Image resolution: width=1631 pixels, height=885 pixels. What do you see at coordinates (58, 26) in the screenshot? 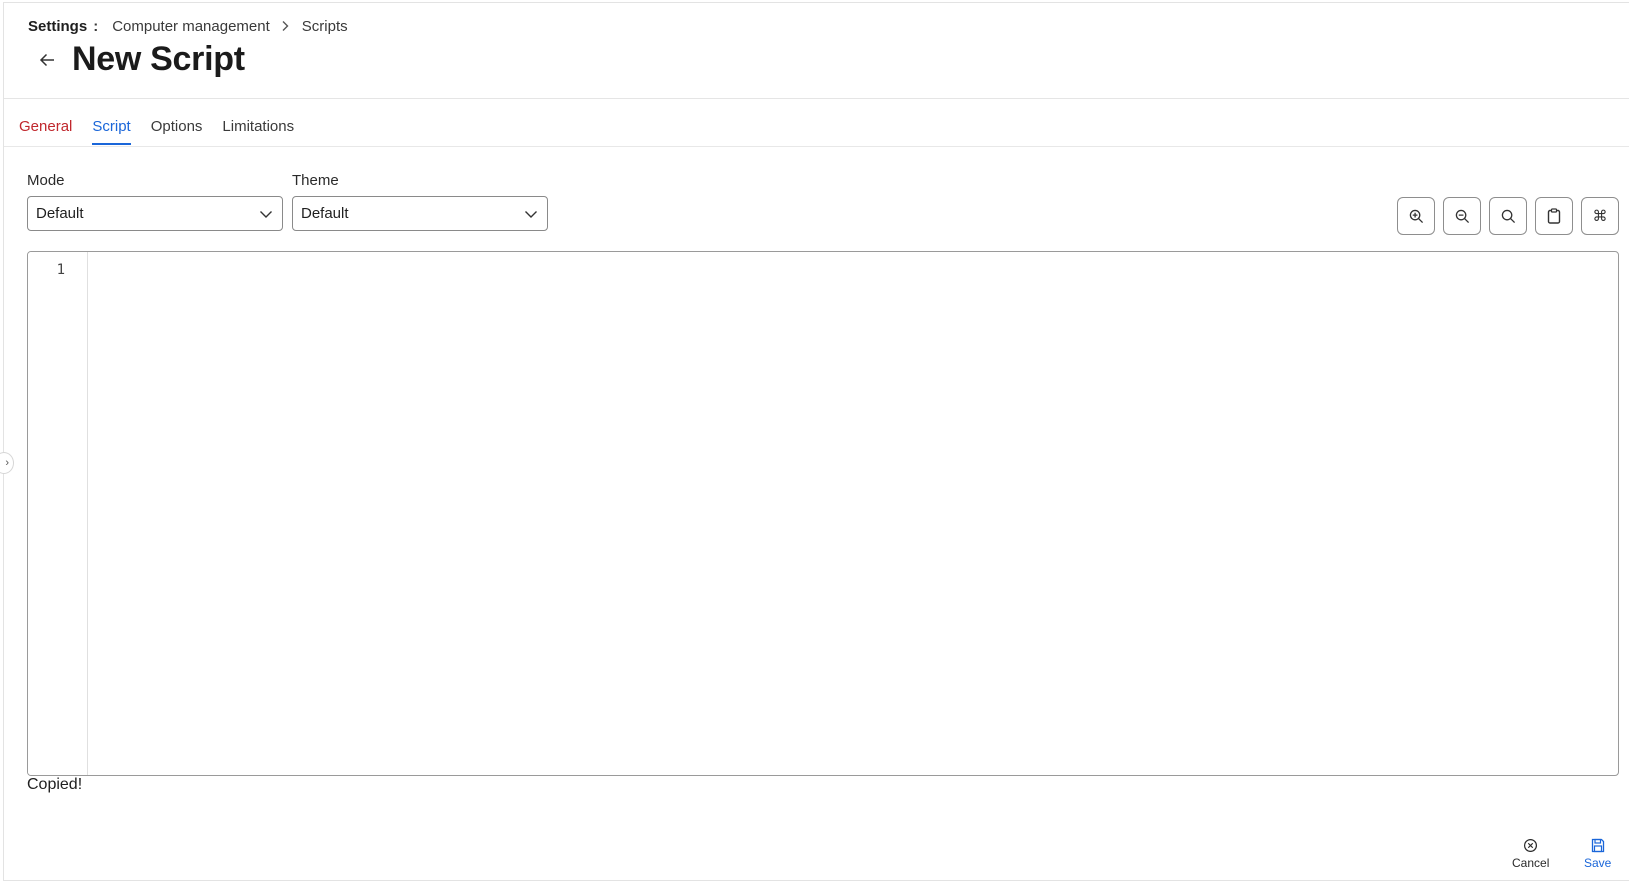
I see `breadcrumb-root: Settings` at bounding box center [58, 26].